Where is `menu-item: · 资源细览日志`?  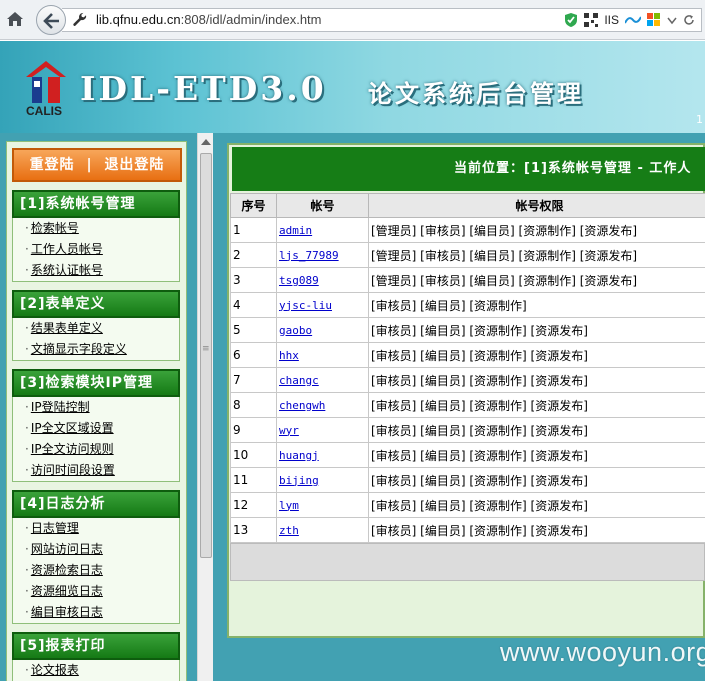
menu-item: · 资源细览日志 is located at coordinates (96, 591).